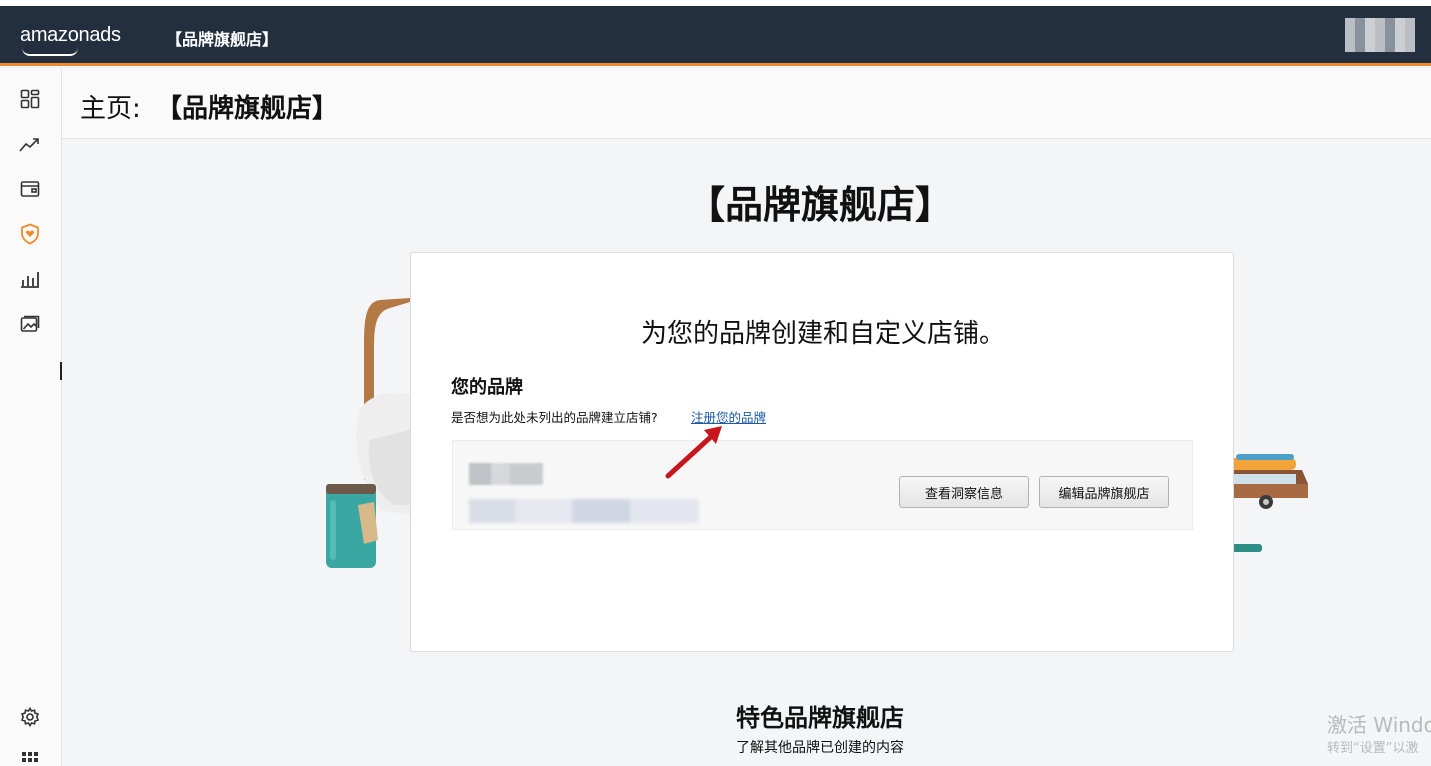  What do you see at coordinates (30, 717) in the screenshot?
I see `gear-icon` at bounding box center [30, 717].